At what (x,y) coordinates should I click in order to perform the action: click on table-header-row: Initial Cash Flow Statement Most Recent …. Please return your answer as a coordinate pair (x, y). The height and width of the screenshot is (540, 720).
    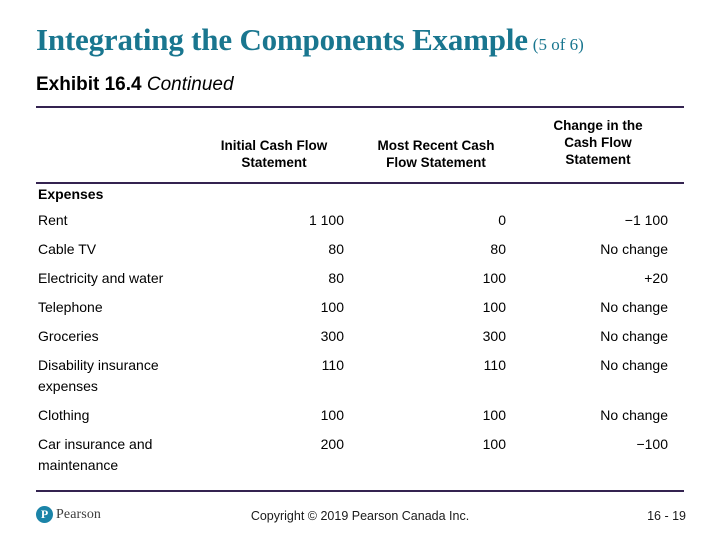
    Looking at the image, I should click on (360, 147).